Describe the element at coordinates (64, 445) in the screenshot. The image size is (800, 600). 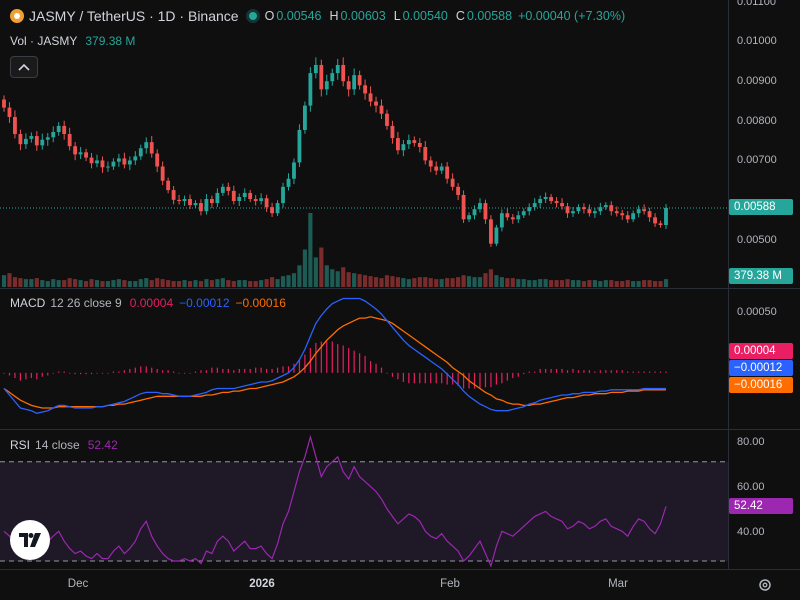
I see `rsi-legend: RSI 14 close 52.42` at that location.